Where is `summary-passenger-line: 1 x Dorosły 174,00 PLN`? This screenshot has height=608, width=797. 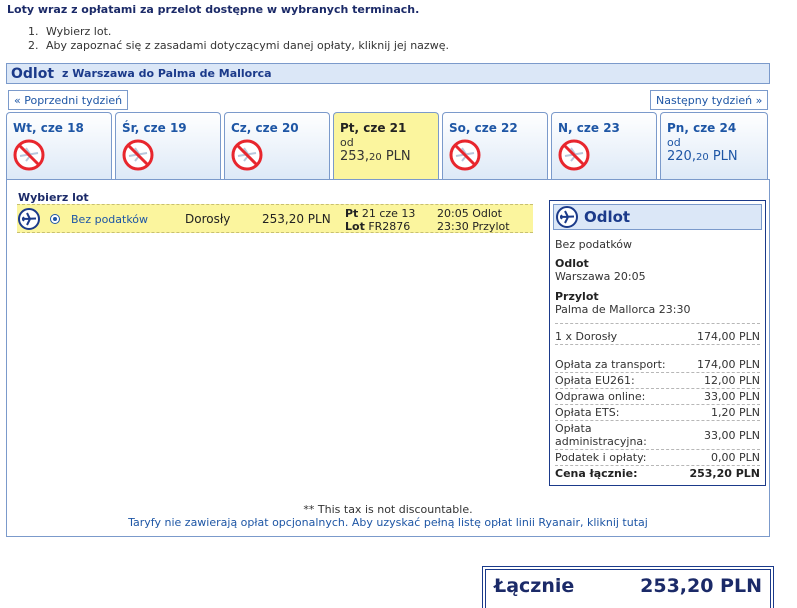
summary-passenger-line: 1 x Dorosły 174,00 PLN is located at coordinates (657, 337).